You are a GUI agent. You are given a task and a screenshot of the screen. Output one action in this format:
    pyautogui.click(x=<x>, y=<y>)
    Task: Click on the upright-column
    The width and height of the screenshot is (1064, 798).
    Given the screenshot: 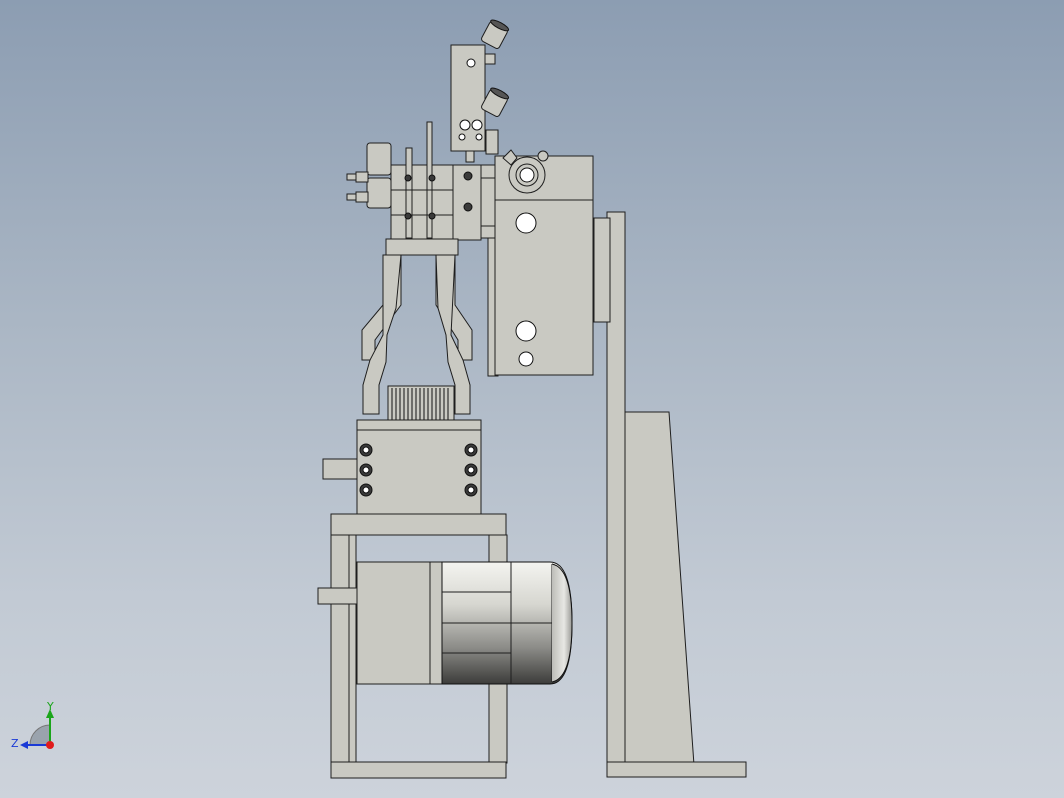 What is the action you would take?
    pyautogui.click(x=670, y=494)
    